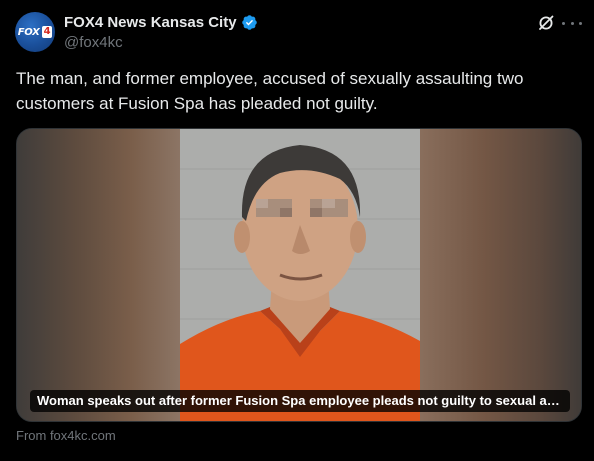 The height and width of the screenshot is (461, 594). Describe the element at coordinates (546, 23) in the screenshot. I see `grok-icon` at that location.